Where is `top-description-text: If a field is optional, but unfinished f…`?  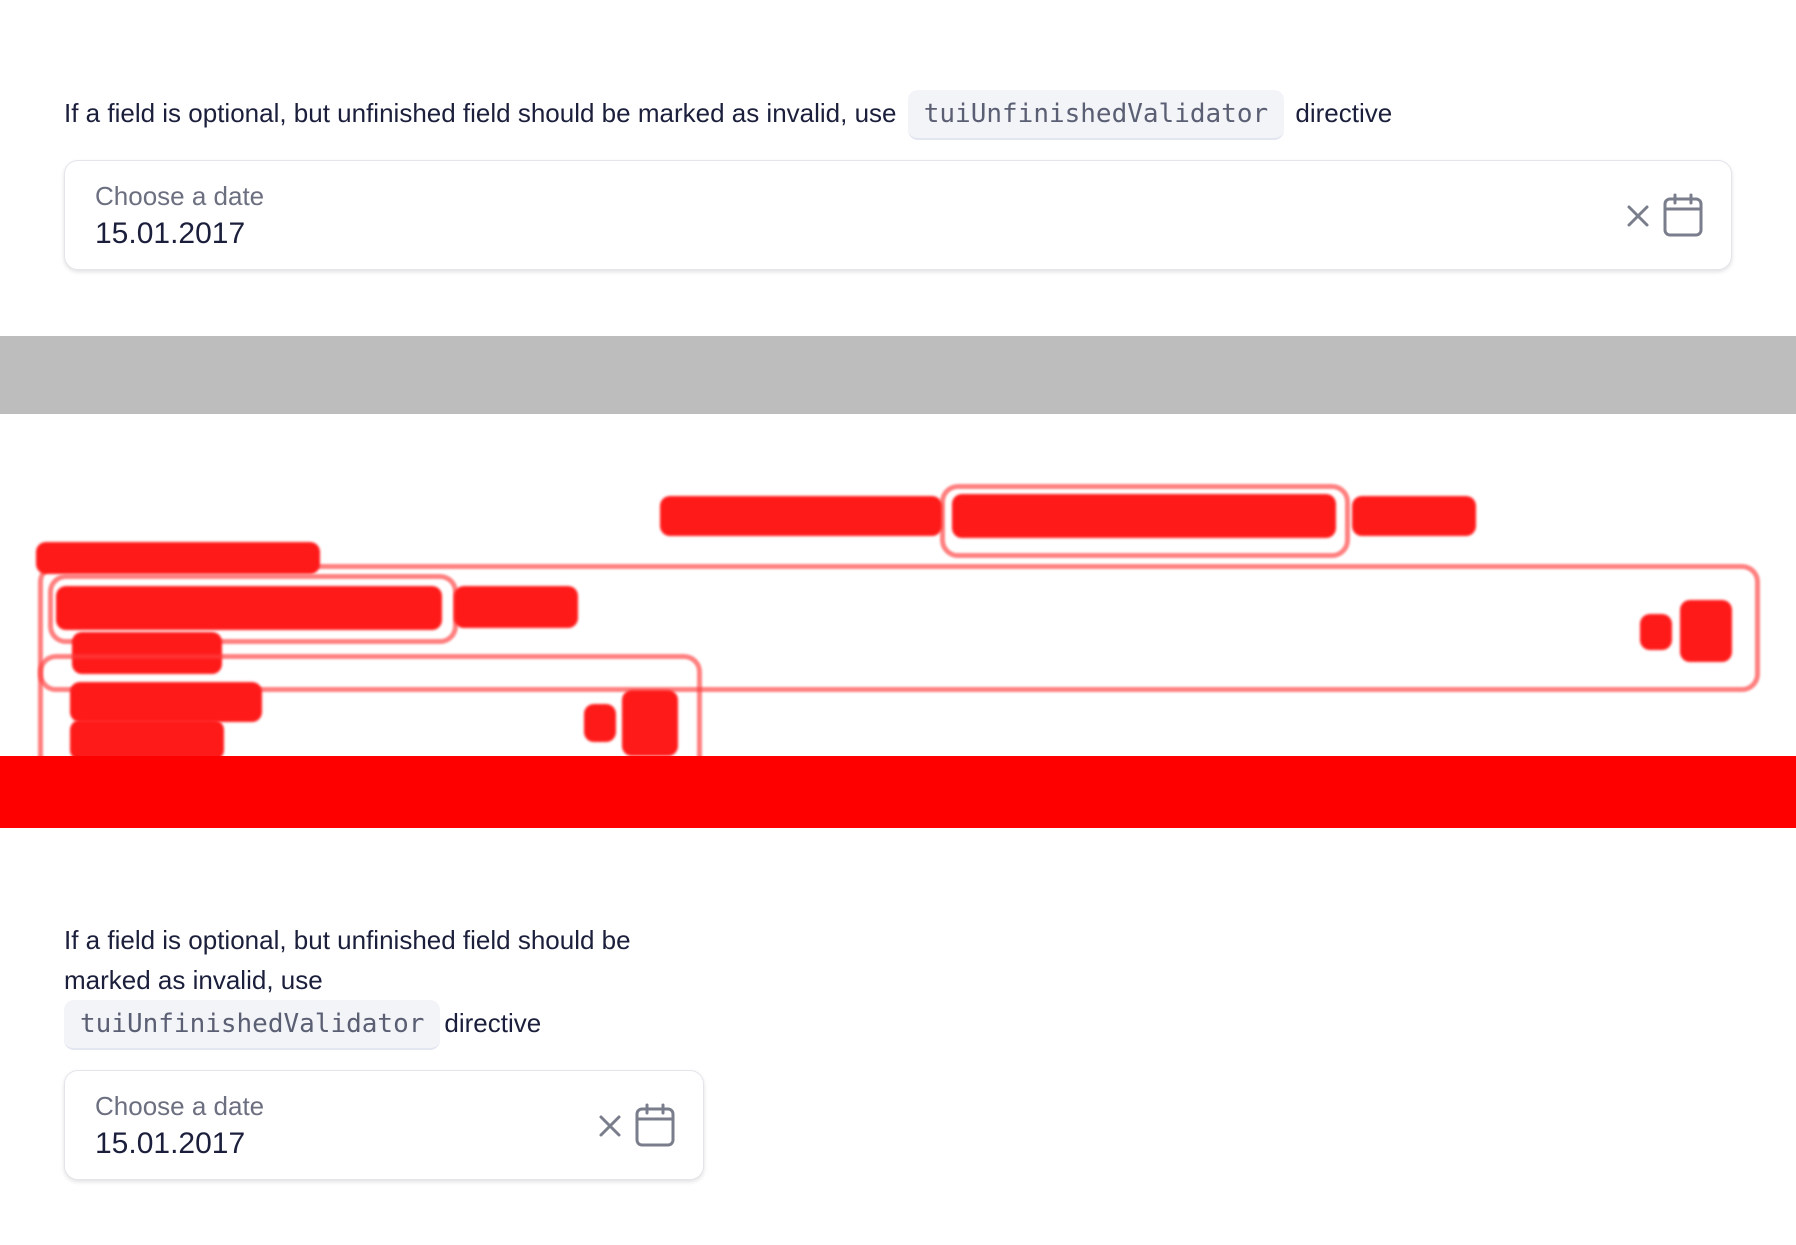 top-description-text: If a field is optional, but unfinished f… is located at coordinates (480, 112).